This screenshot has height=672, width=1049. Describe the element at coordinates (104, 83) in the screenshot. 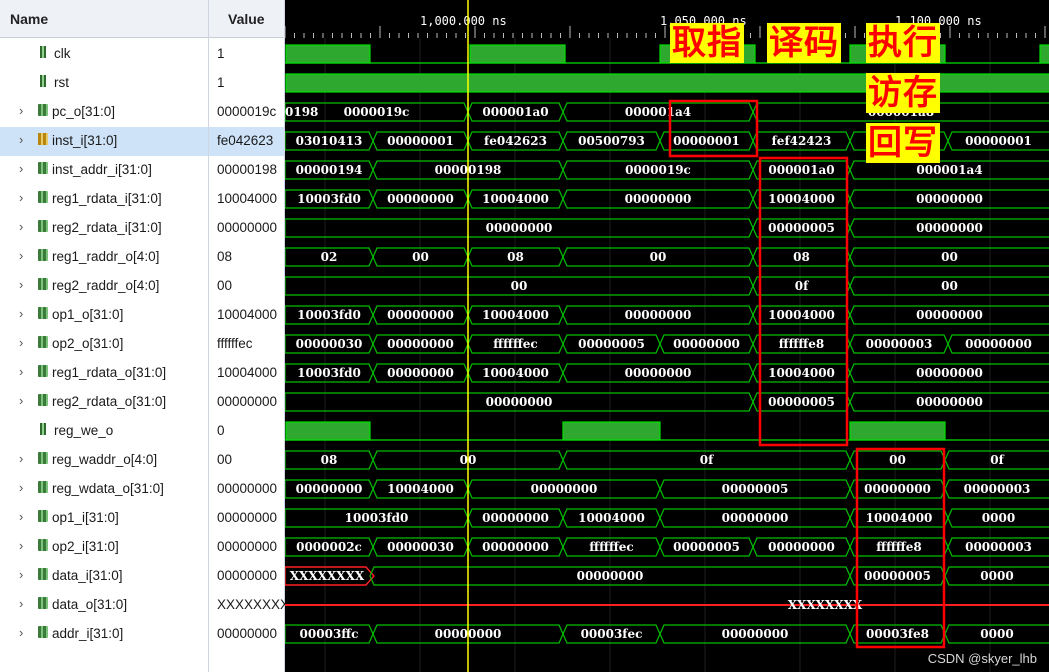

I see `signal-row: rst` at that location.